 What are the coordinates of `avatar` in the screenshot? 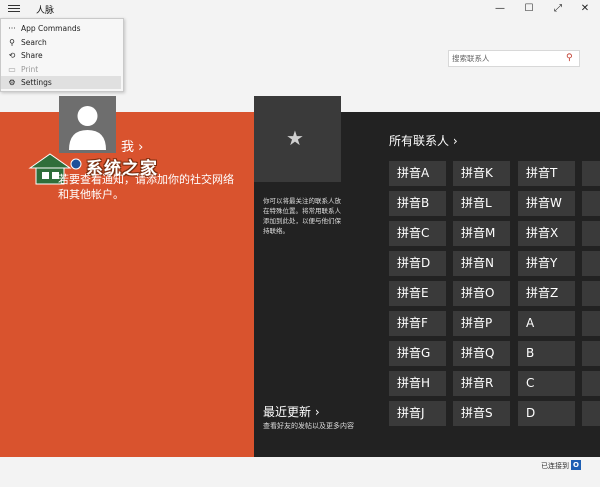 It's located at (87, 124).